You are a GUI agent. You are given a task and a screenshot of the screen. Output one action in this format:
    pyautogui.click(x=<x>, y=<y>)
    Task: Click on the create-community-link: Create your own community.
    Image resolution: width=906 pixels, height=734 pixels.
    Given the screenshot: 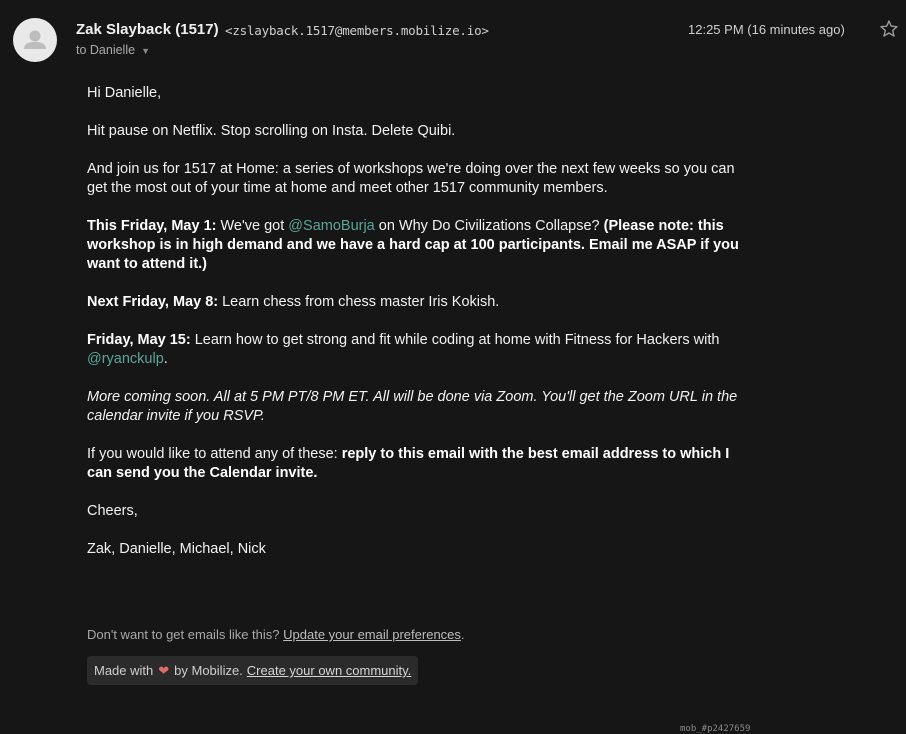 What is the action you would take?
    pyautogui.click(x=329, y=670)
    